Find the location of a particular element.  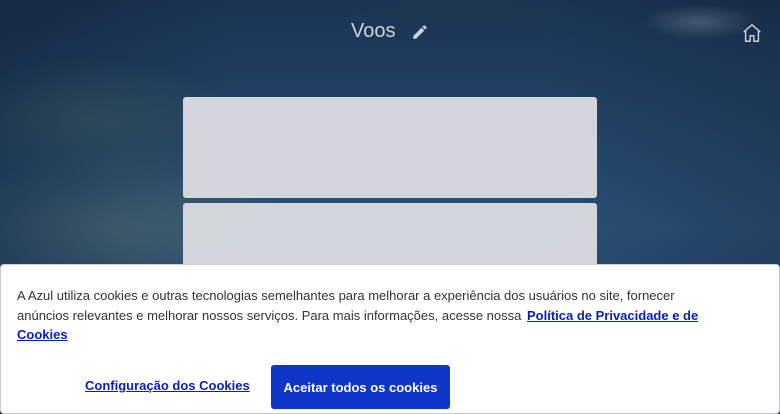

page-title: Voos is located at coordinates (373, 31).